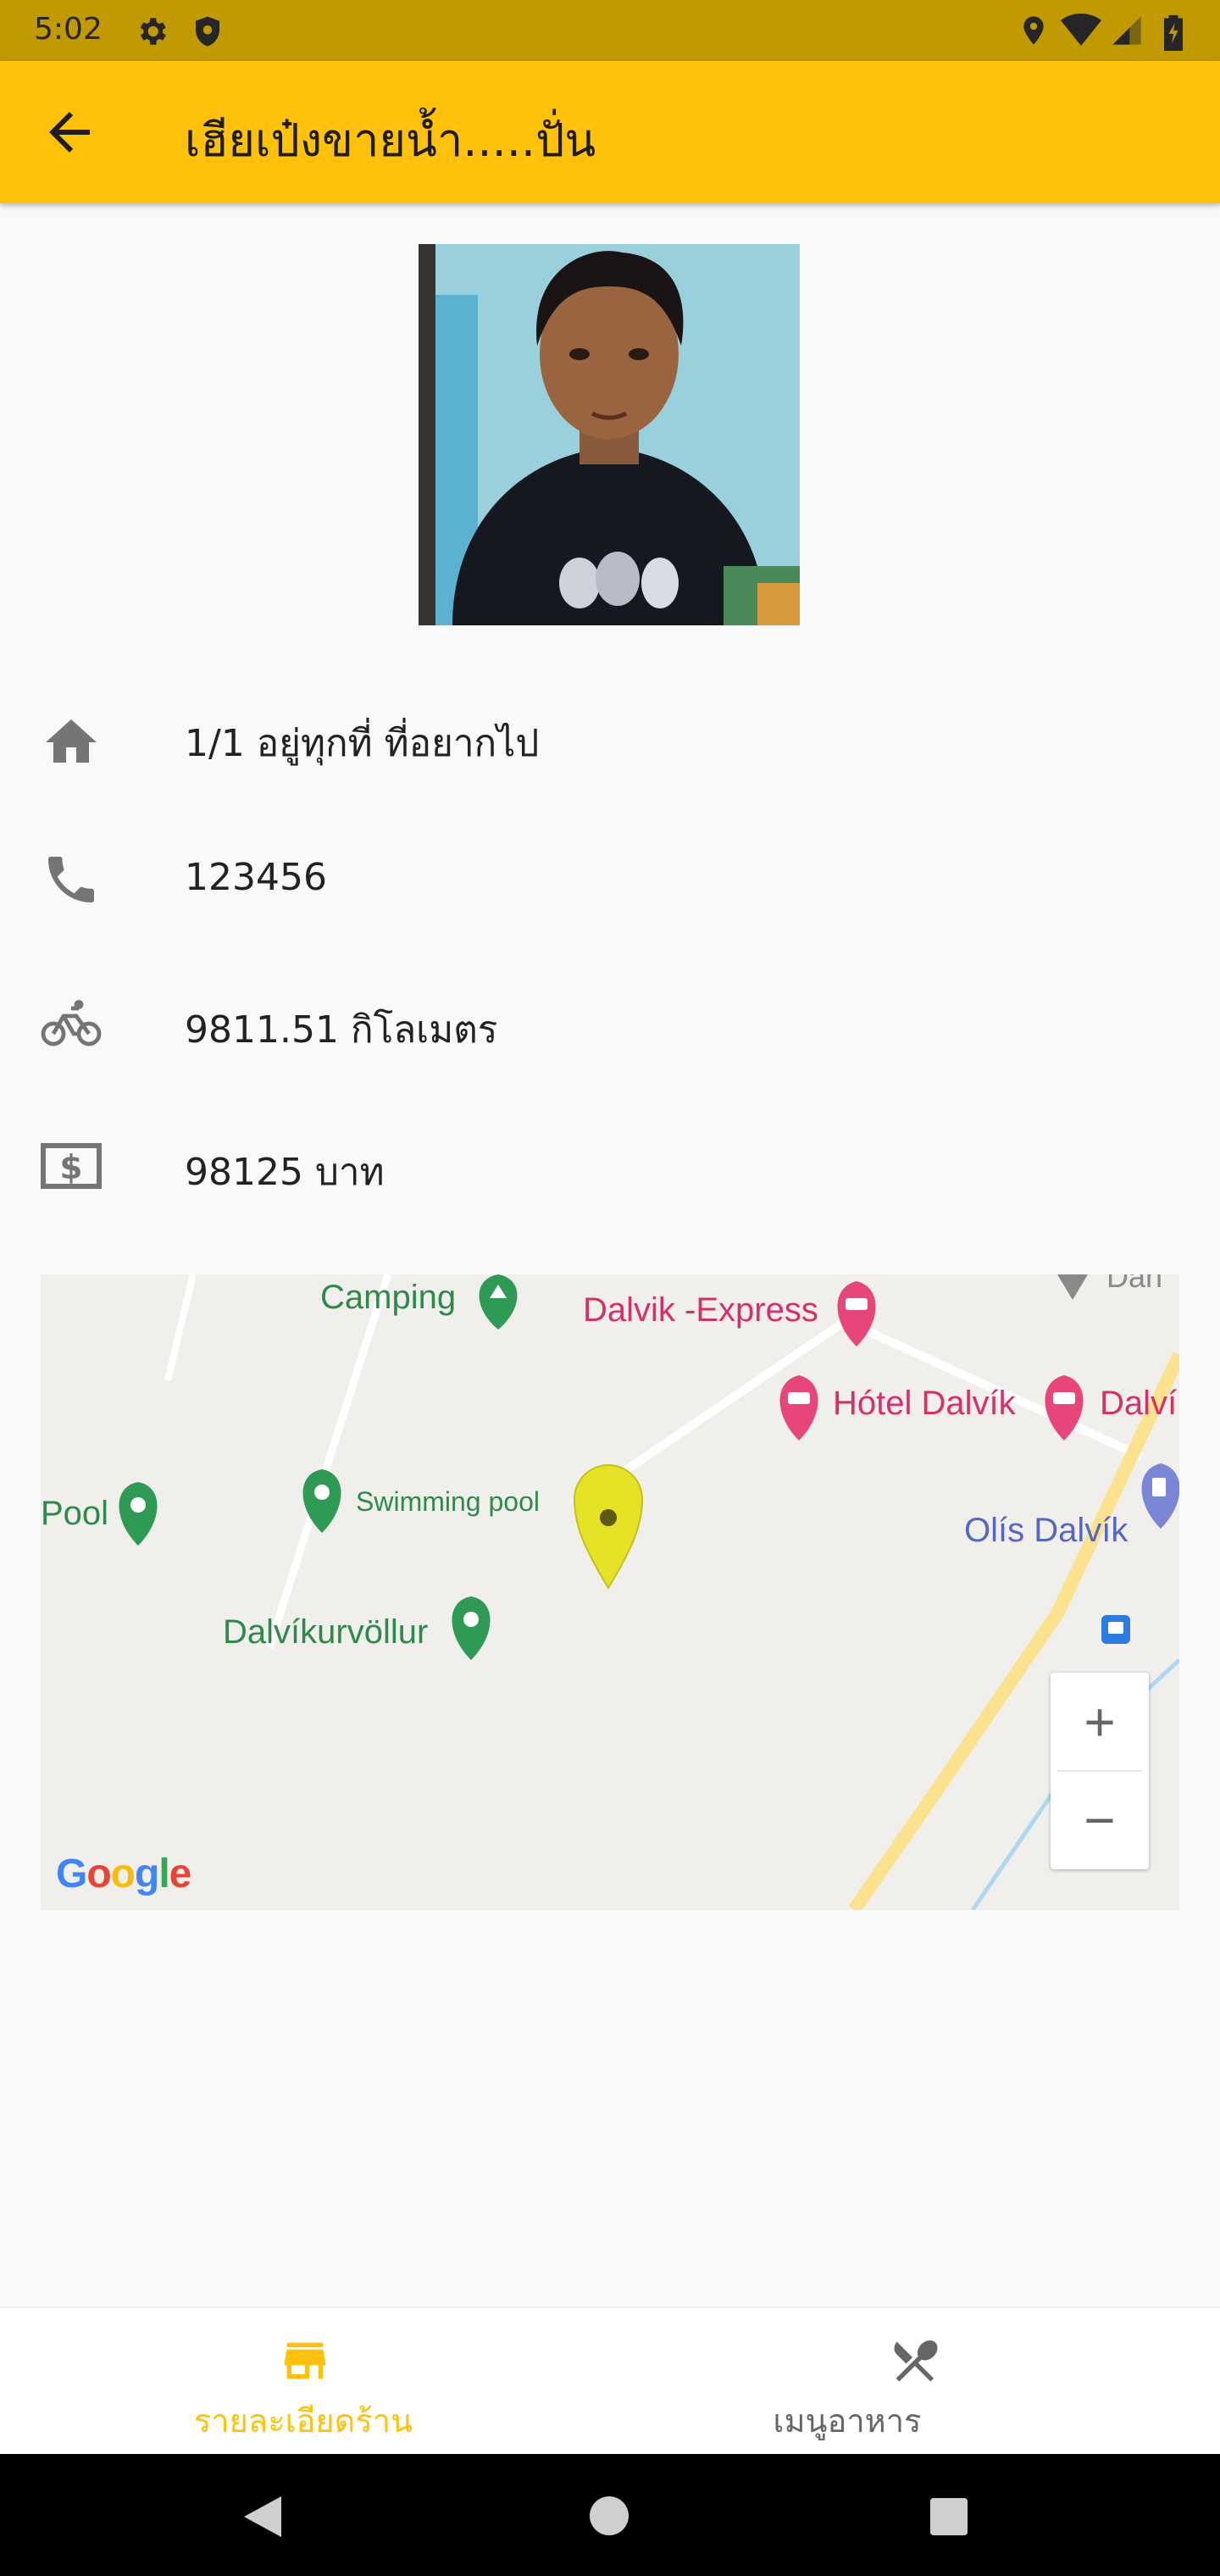 The width and height of the screenshot is (1220, 2576). I want to click on map-label-dalvik-express: Dalvik -Express, so click(700, 1310).